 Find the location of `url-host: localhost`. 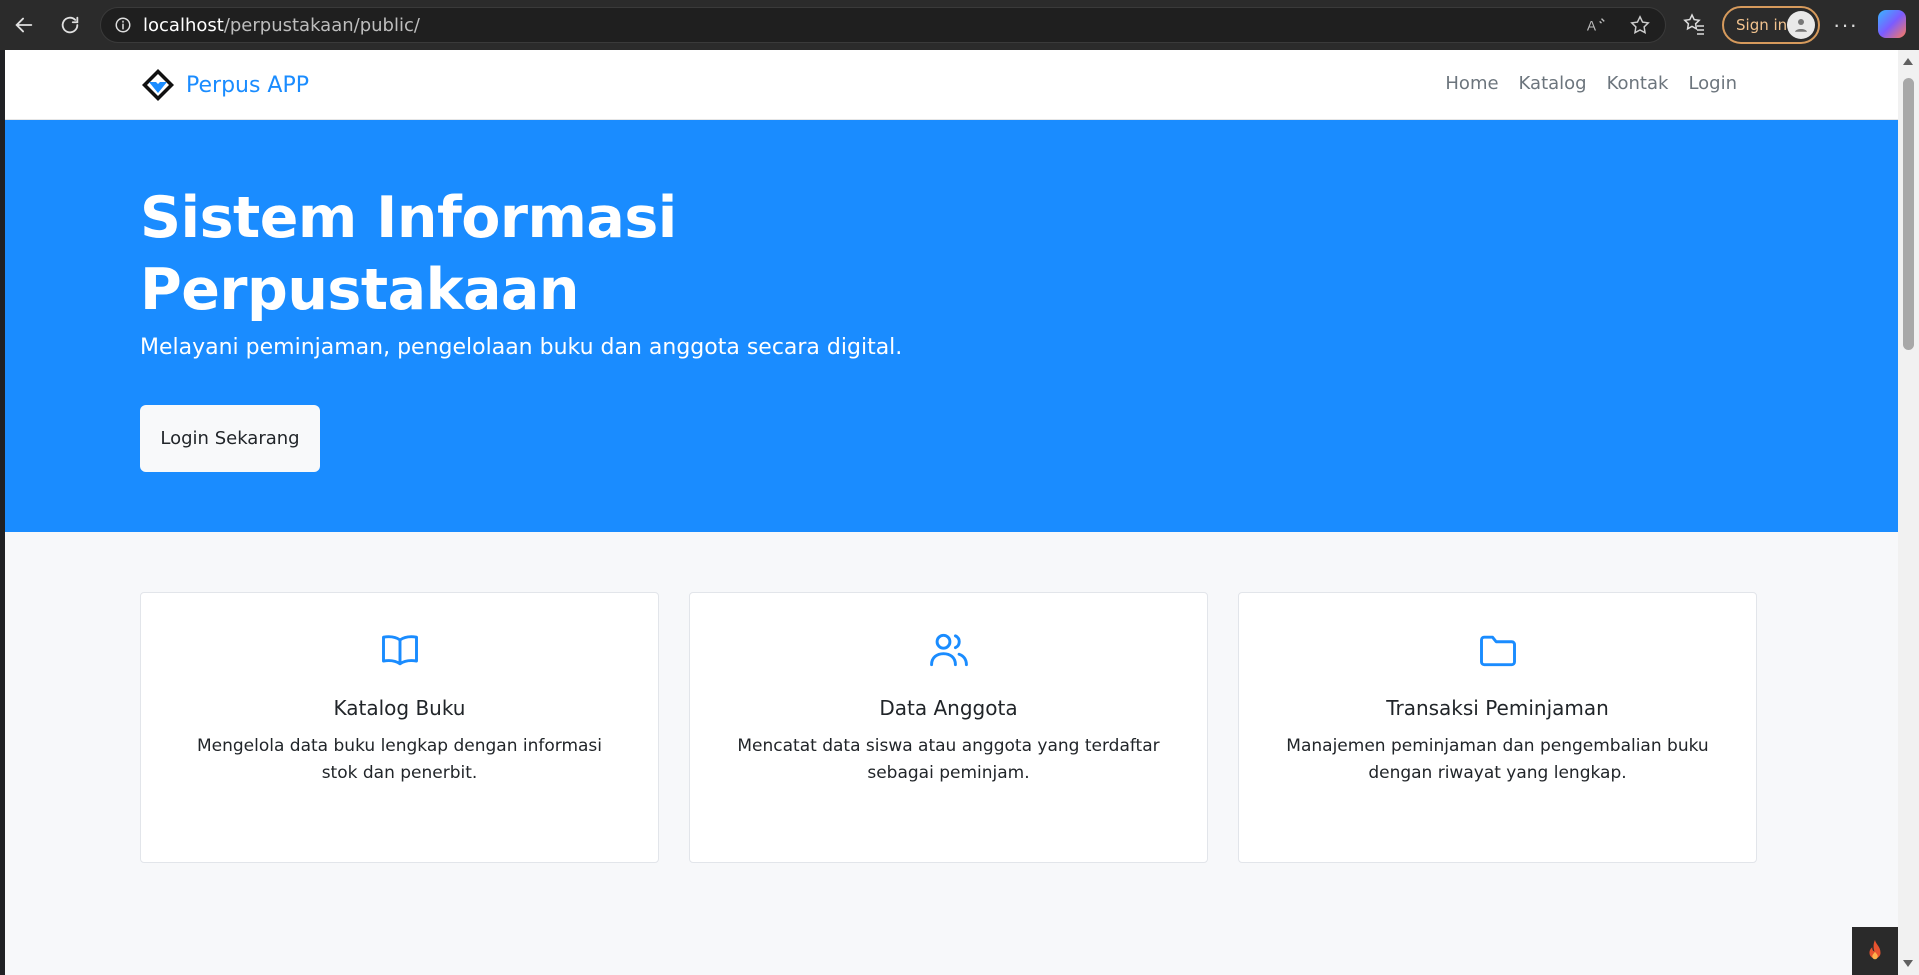

url-host: localhost is located at coordinates (183, 25).